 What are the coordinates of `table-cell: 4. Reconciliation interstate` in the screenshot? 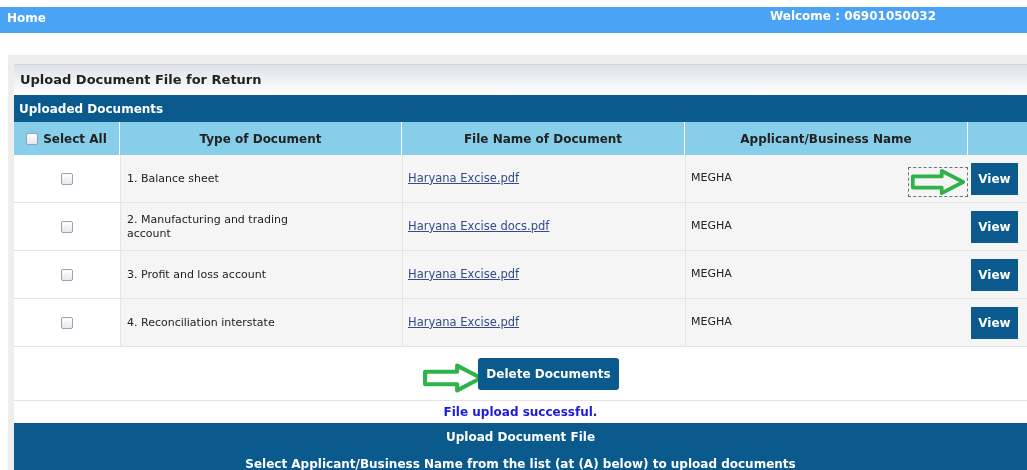 It's located at (201, 322).